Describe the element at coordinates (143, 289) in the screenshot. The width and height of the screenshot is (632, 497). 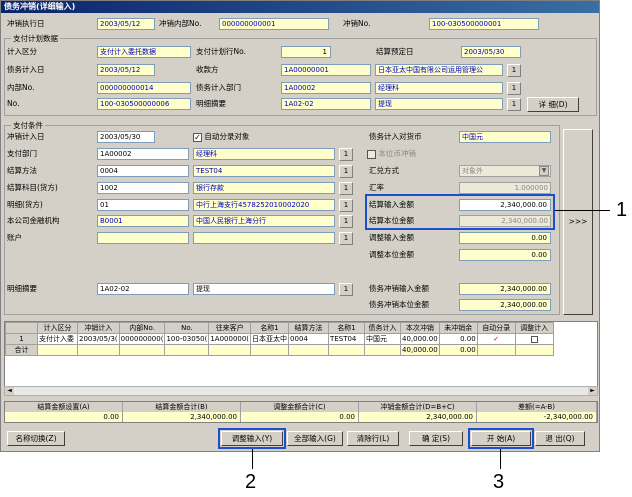
I see `cond-summary-code-field: 1A02-02` at that location.